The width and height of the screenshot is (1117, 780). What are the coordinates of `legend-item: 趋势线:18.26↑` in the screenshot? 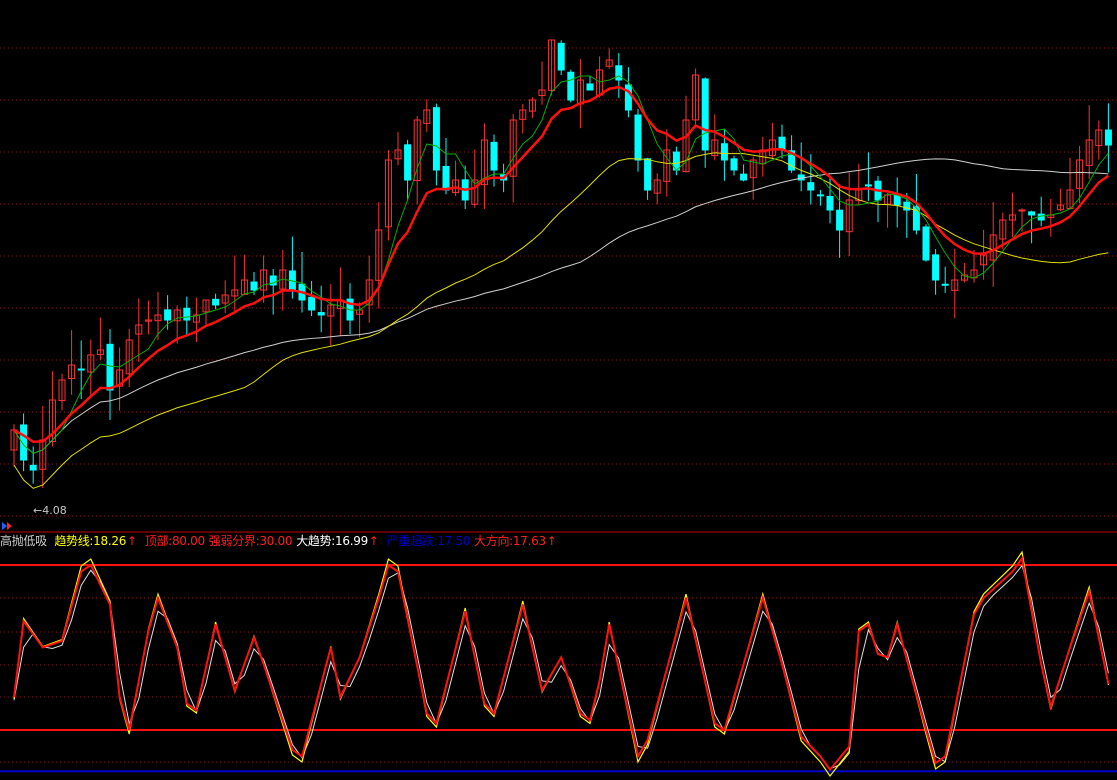 It's located at (95, 541).